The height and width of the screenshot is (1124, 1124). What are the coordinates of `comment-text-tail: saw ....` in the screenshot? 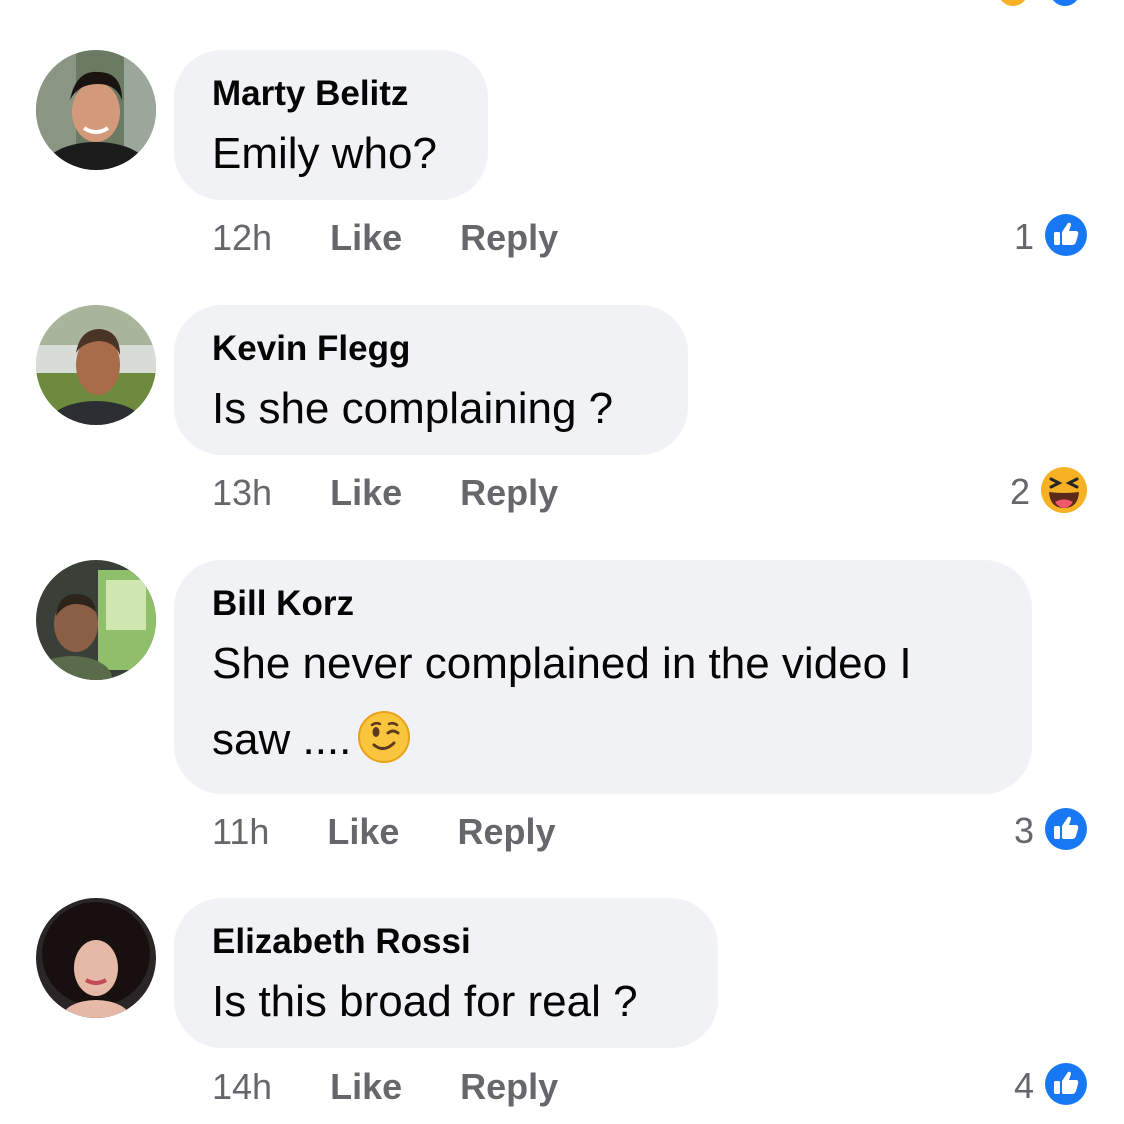 It's located at (282, 739).